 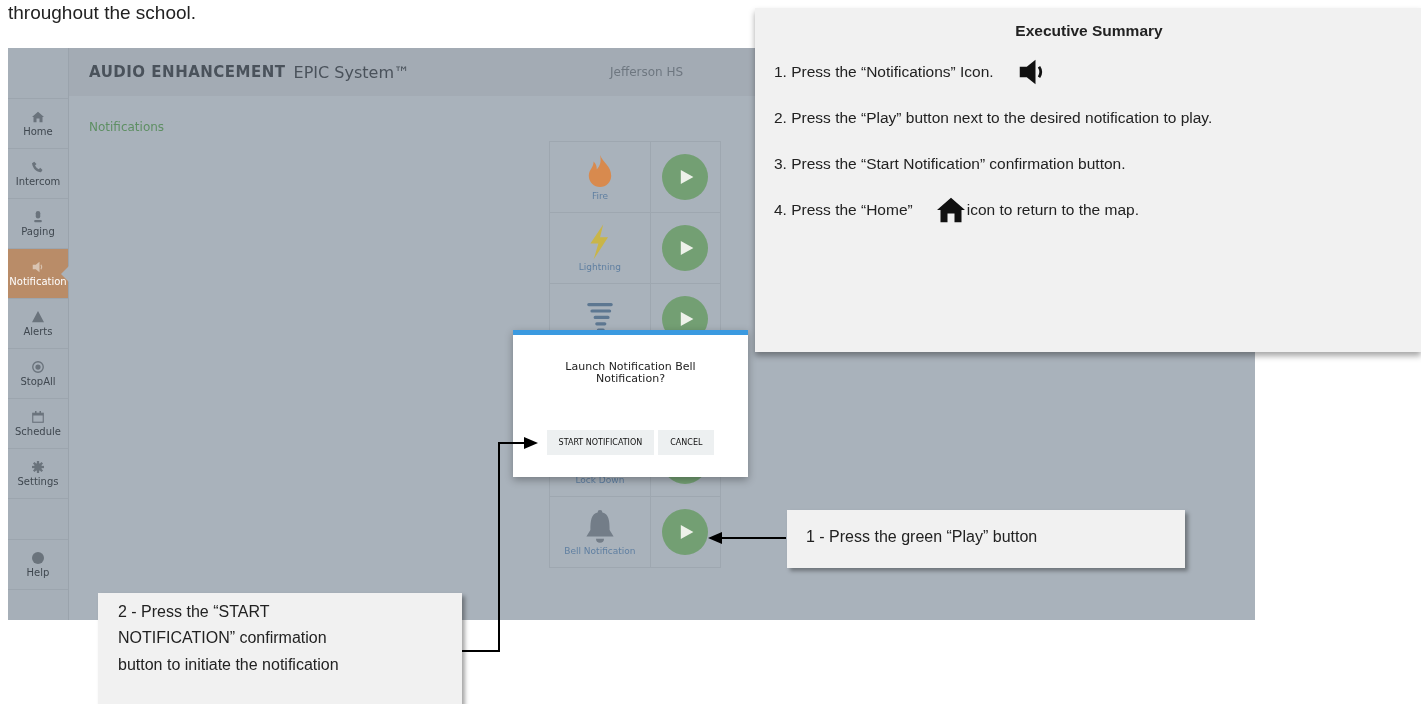 I want to click on summary-step: 1. Press the “Notifications” Icon., so click(x=884, y=72).